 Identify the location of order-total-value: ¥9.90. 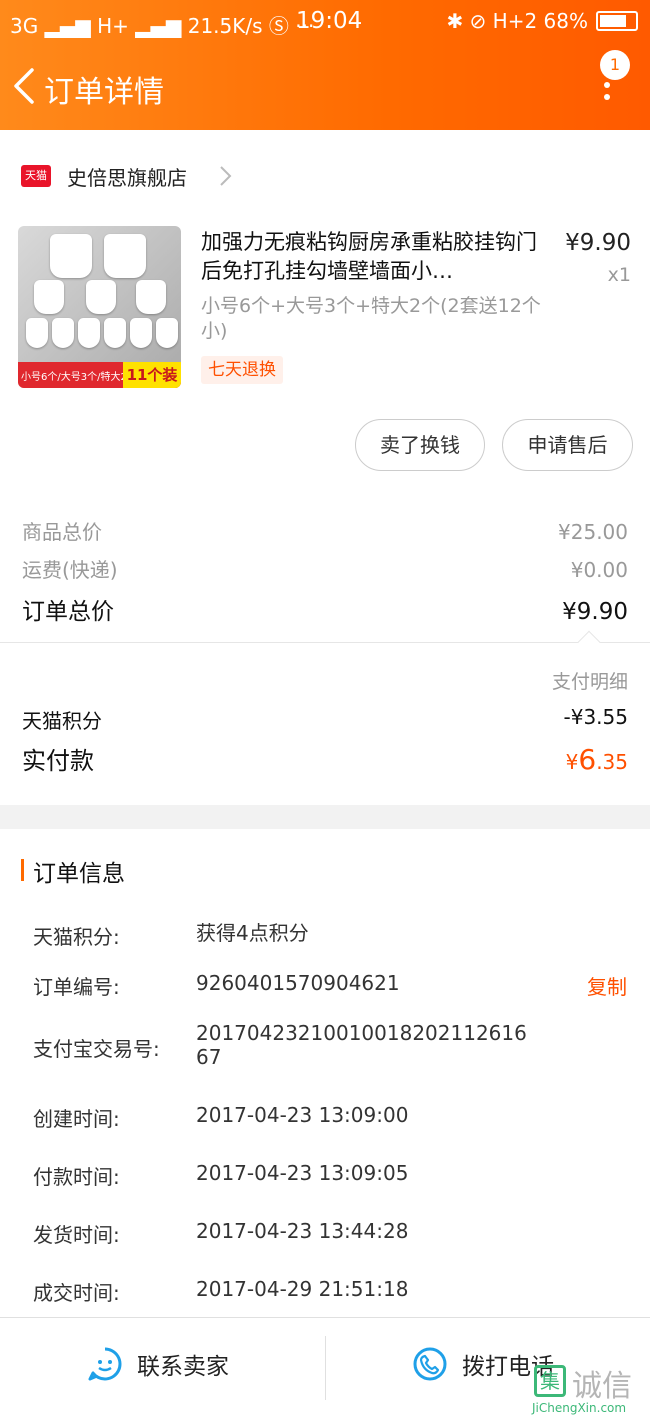
(595, 612).